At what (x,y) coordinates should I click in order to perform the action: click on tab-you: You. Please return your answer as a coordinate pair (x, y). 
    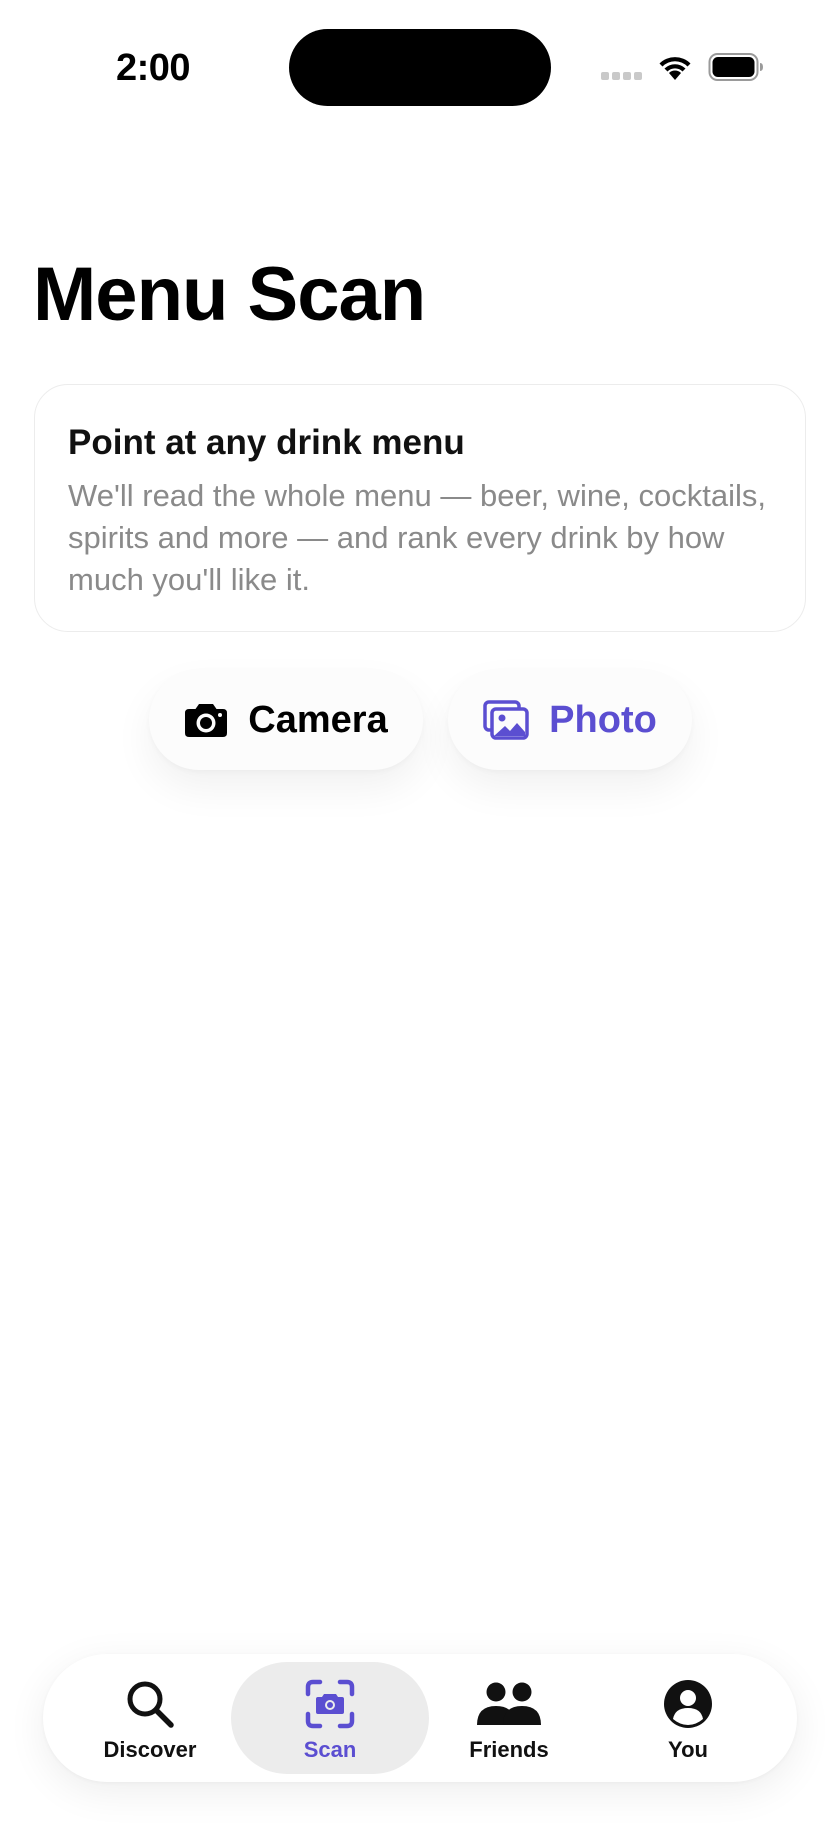
    Looking at the image, I should click on (688, 1718).